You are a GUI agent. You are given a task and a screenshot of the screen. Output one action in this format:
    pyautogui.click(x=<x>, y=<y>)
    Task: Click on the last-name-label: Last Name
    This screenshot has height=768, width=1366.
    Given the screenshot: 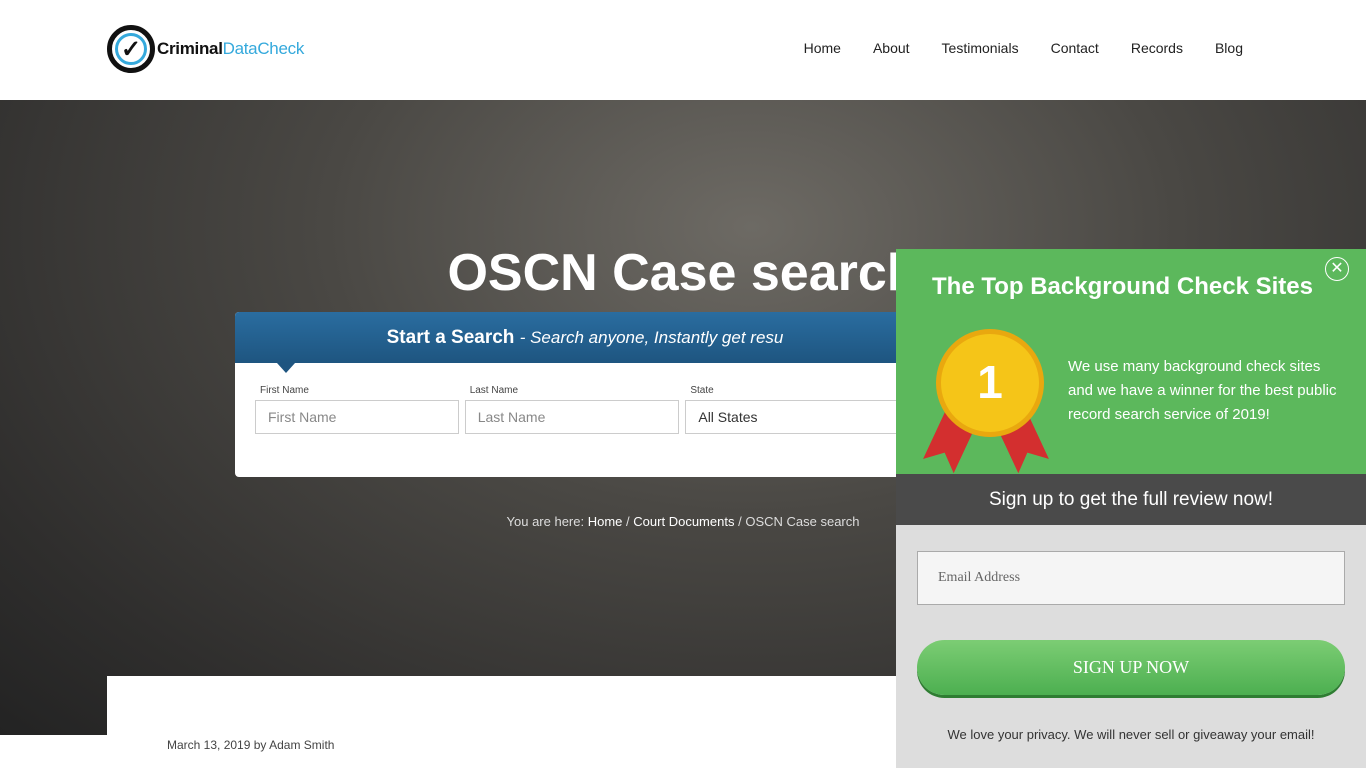 What is the action you would take?
    pyautogui.click(x=494, y=390)
    